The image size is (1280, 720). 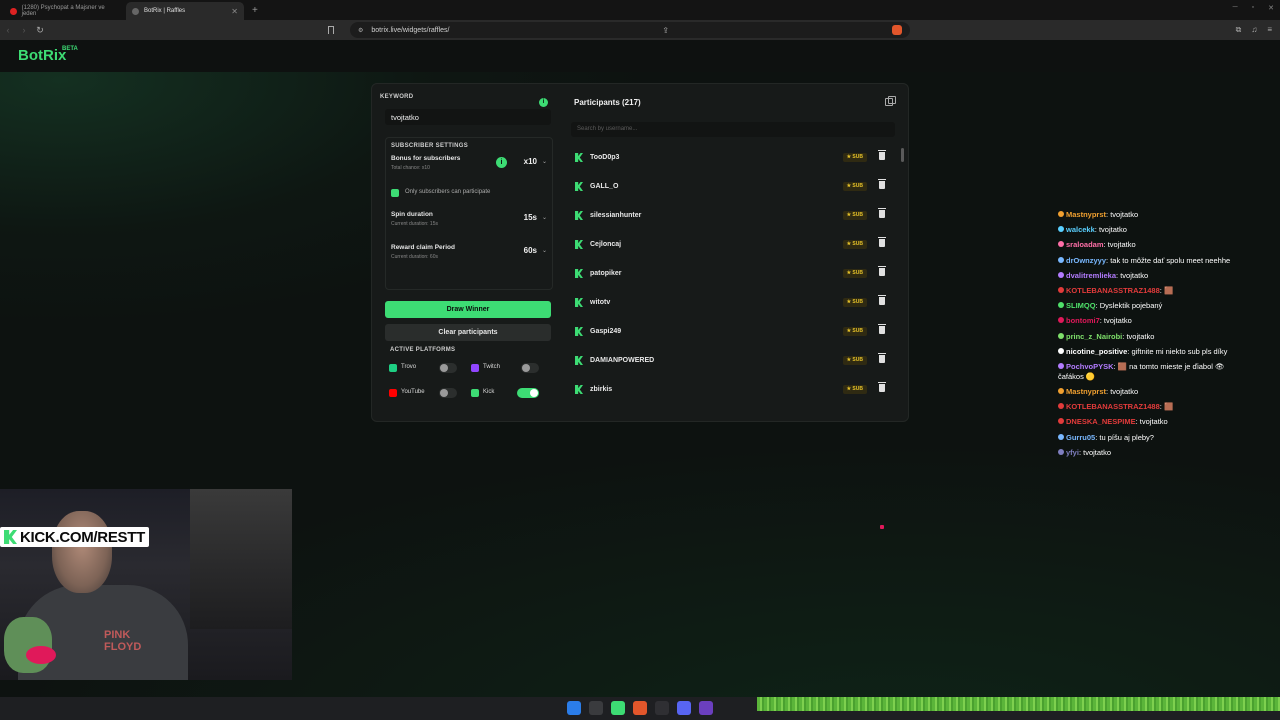 What do you see at coordinates (734, 187) in the screenshot?
I see `participant-row: GALL_O ★ SUB` at bounding box center [734, 187].